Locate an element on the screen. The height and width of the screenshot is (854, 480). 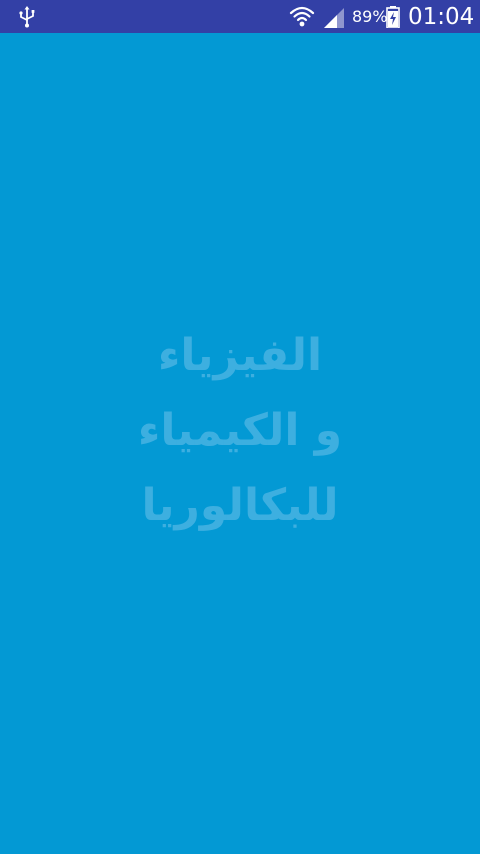
title-line-2: و الكيمياء is located at coordinates (240, 430).